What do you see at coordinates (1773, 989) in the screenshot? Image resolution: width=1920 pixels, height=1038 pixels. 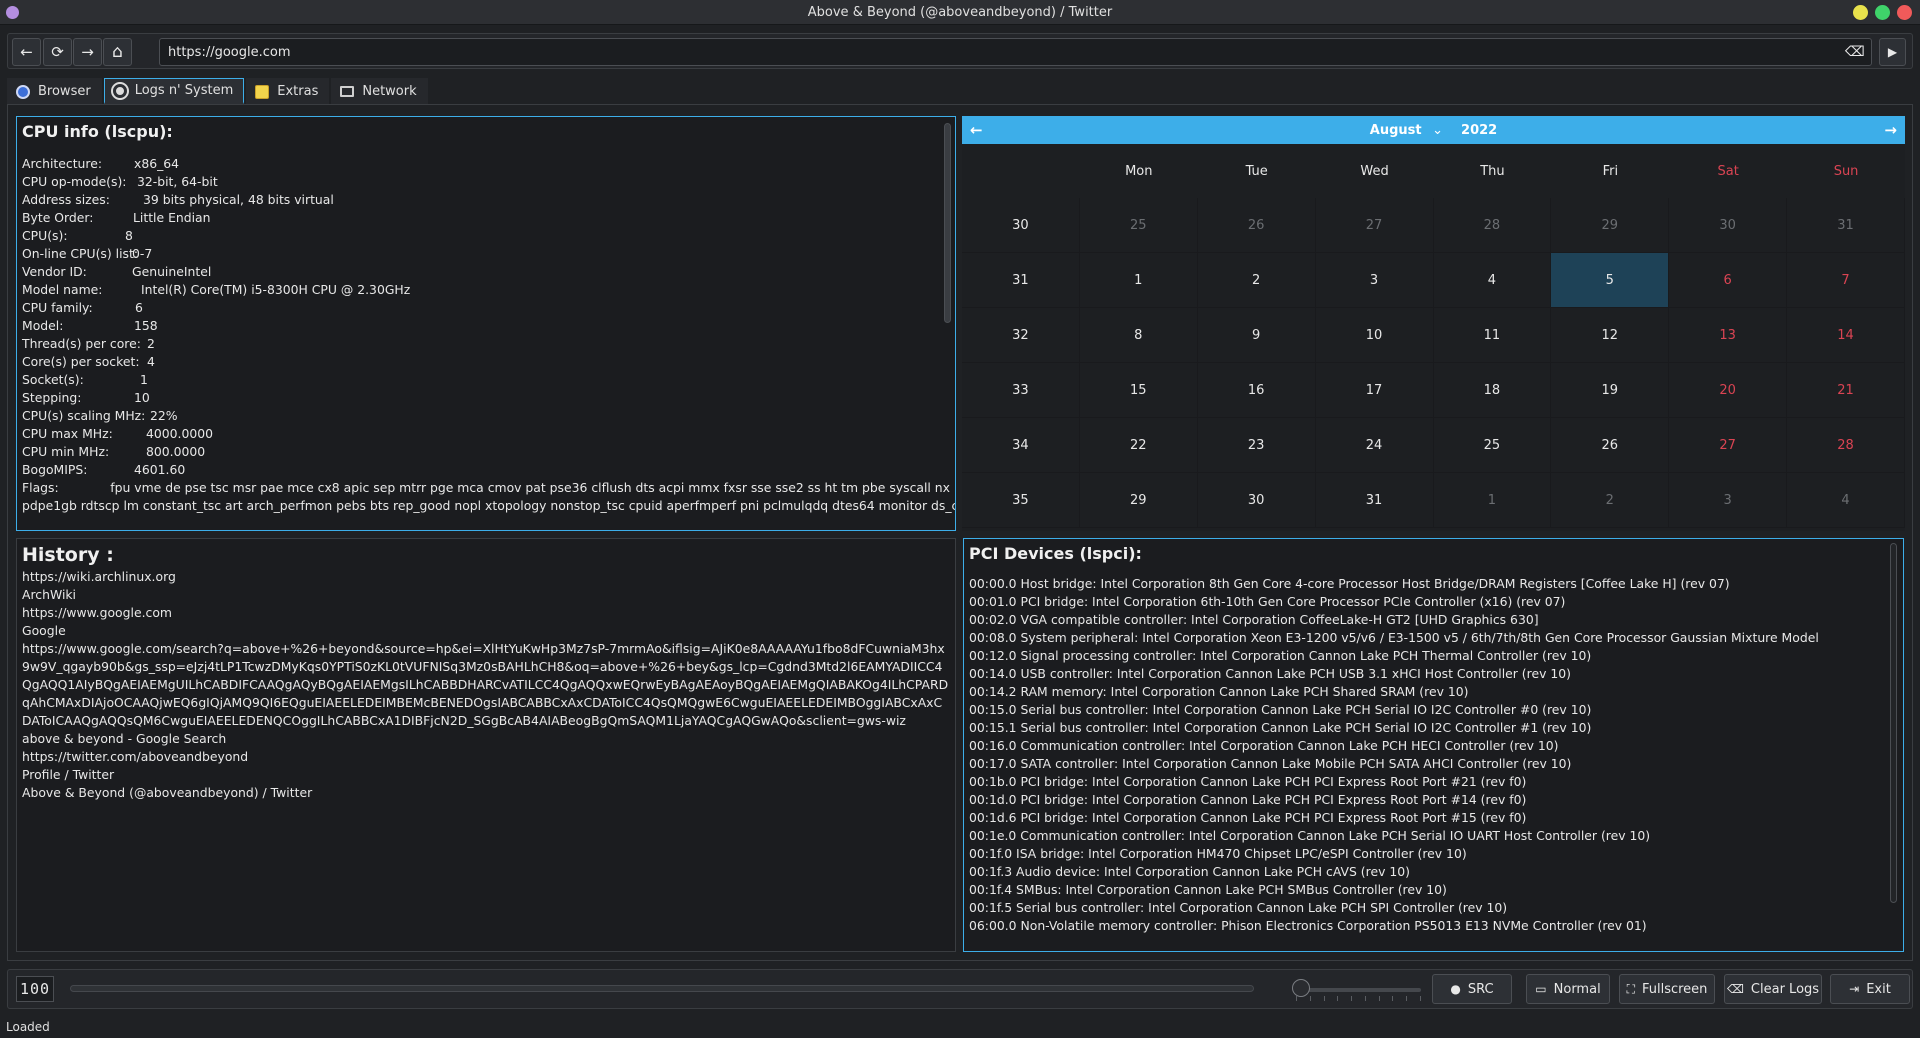 I see `clear-logs-button: ⌫ Clear Logs` at bounding box center [1773, 989].